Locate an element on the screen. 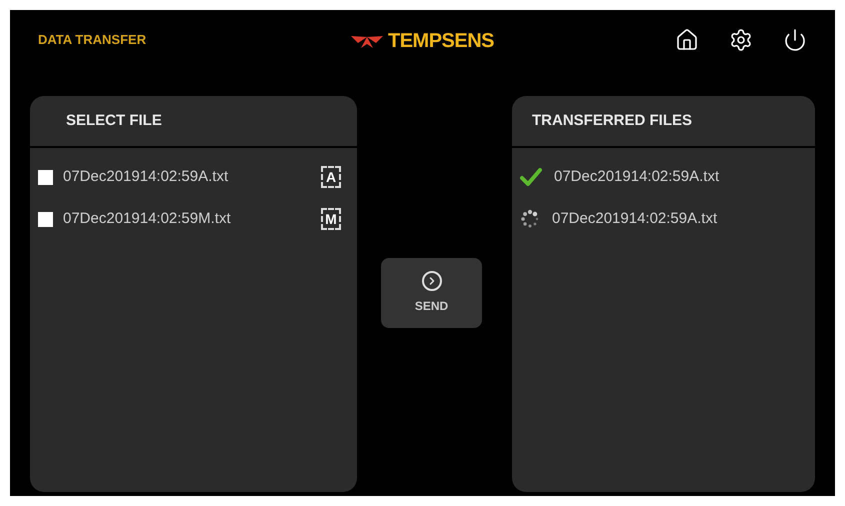  file-type-badge: A is located at coordinates (331, 177).